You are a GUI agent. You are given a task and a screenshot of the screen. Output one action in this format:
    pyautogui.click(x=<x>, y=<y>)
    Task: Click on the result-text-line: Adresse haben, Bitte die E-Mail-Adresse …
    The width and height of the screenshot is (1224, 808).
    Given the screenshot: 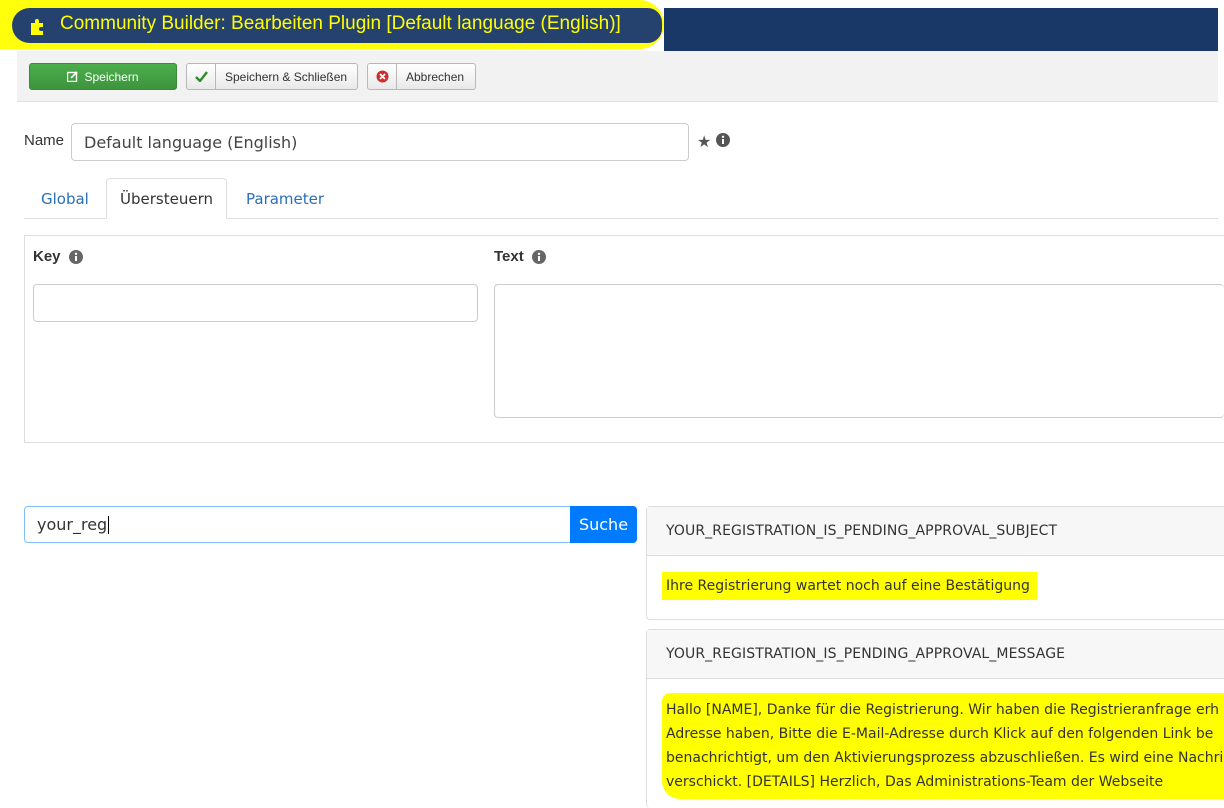 What is the action you would take?
    pyautogui.click(x=940, y=734)
    